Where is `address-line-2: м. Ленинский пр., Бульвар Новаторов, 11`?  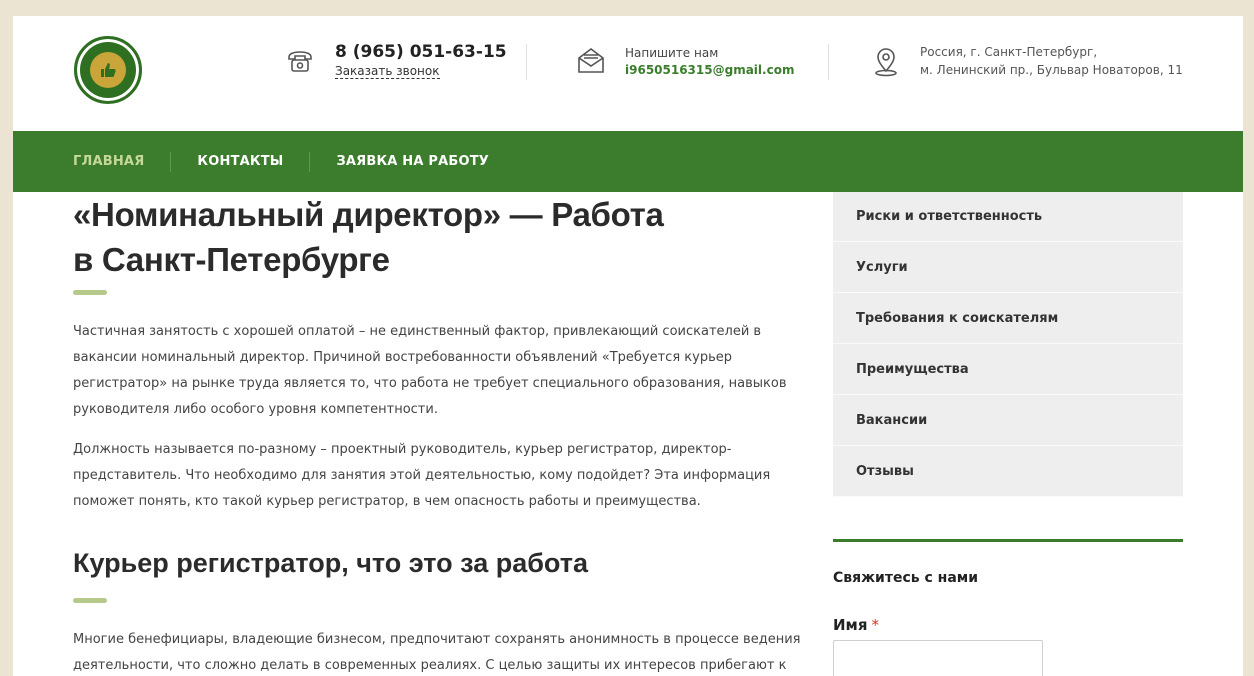
address-line-2: м. Ленинский пр., Бульвар Новаторов, 11 is located at coordinates (1051, 70).